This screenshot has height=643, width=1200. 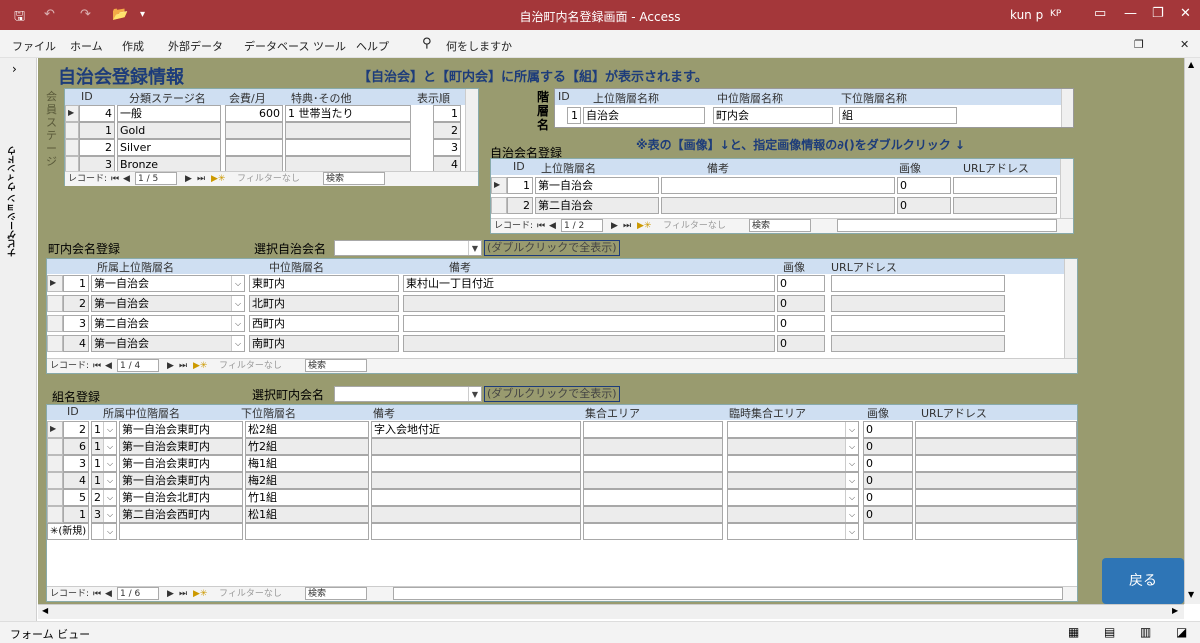 I want to click on chevron-down-icon: ▼, so click(x=474, y=248).